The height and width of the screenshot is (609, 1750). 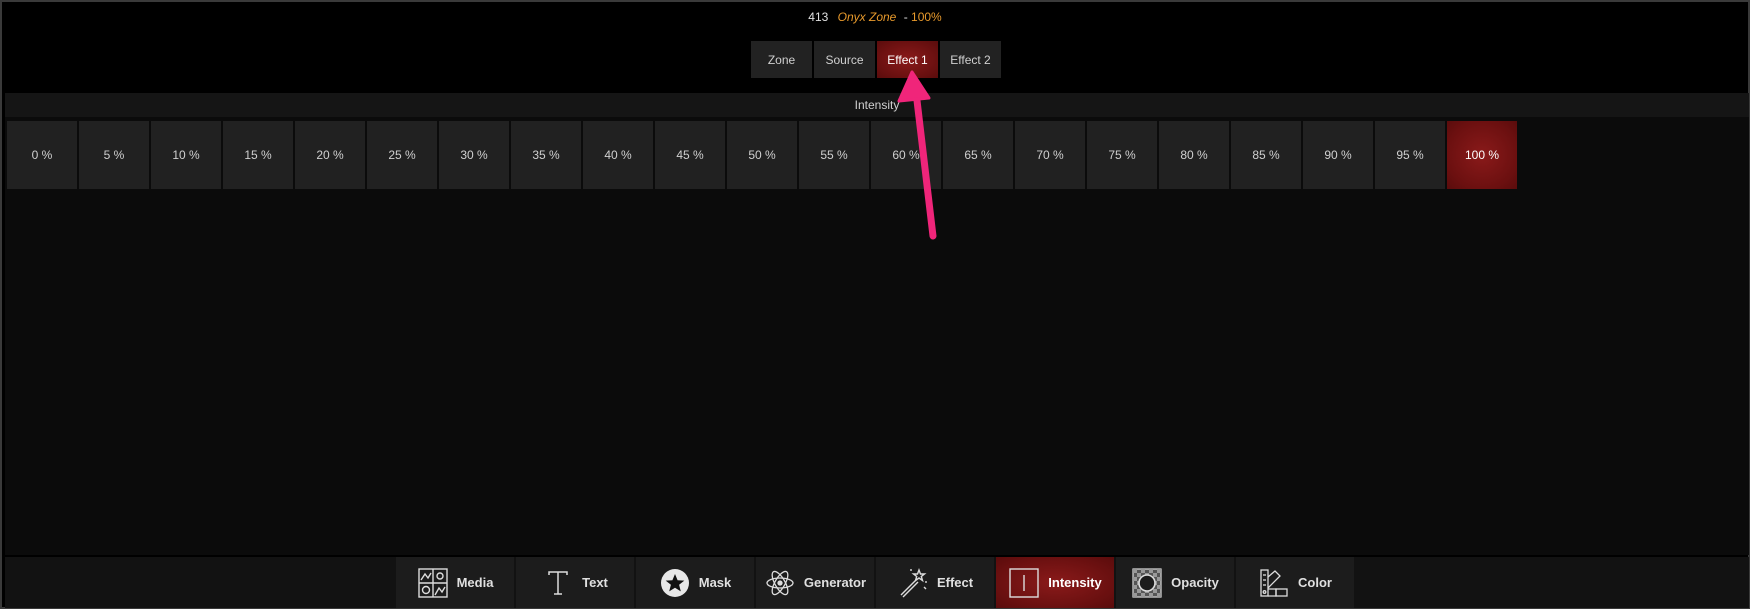 I want to click on level-40-button: 40 %, so click(x=618, y=155).